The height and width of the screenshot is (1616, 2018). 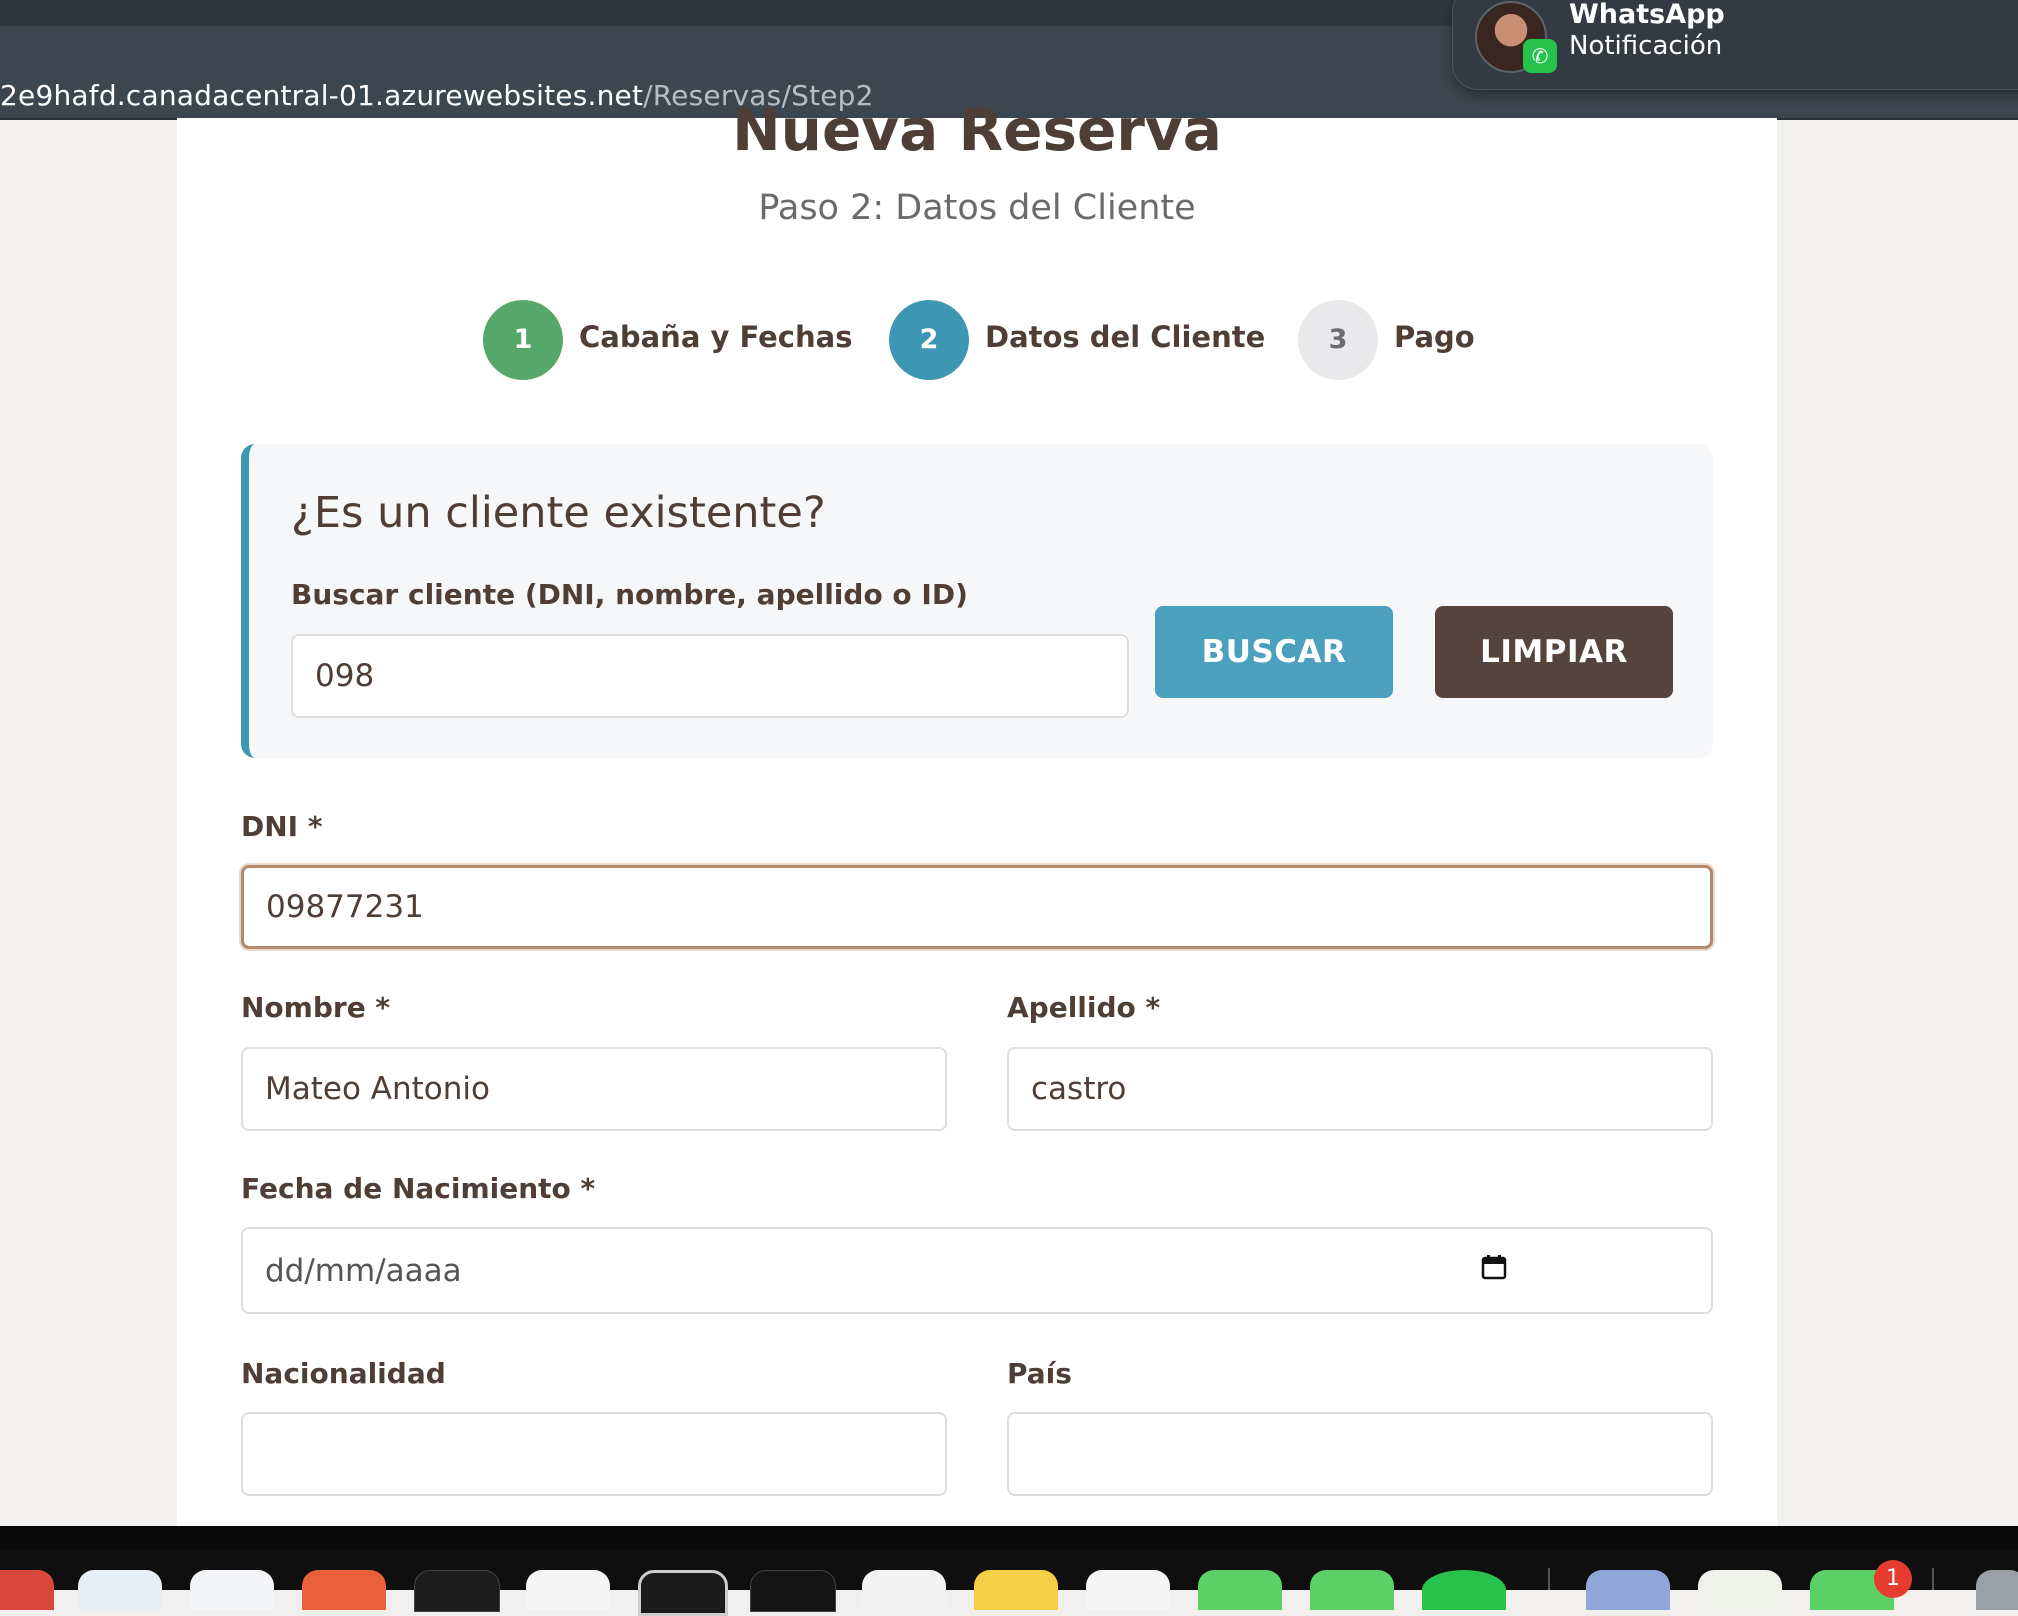 I want to click on page-title: Nueva Reserva, so click(x=977, y=130).